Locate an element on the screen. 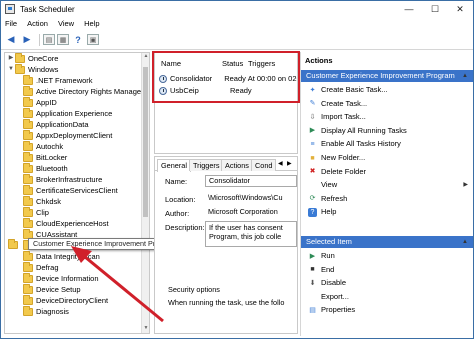 The width and height of the screenshot is (474, 339). tree-item: AppxDeploymentClient is located at coordinates (77, 135).